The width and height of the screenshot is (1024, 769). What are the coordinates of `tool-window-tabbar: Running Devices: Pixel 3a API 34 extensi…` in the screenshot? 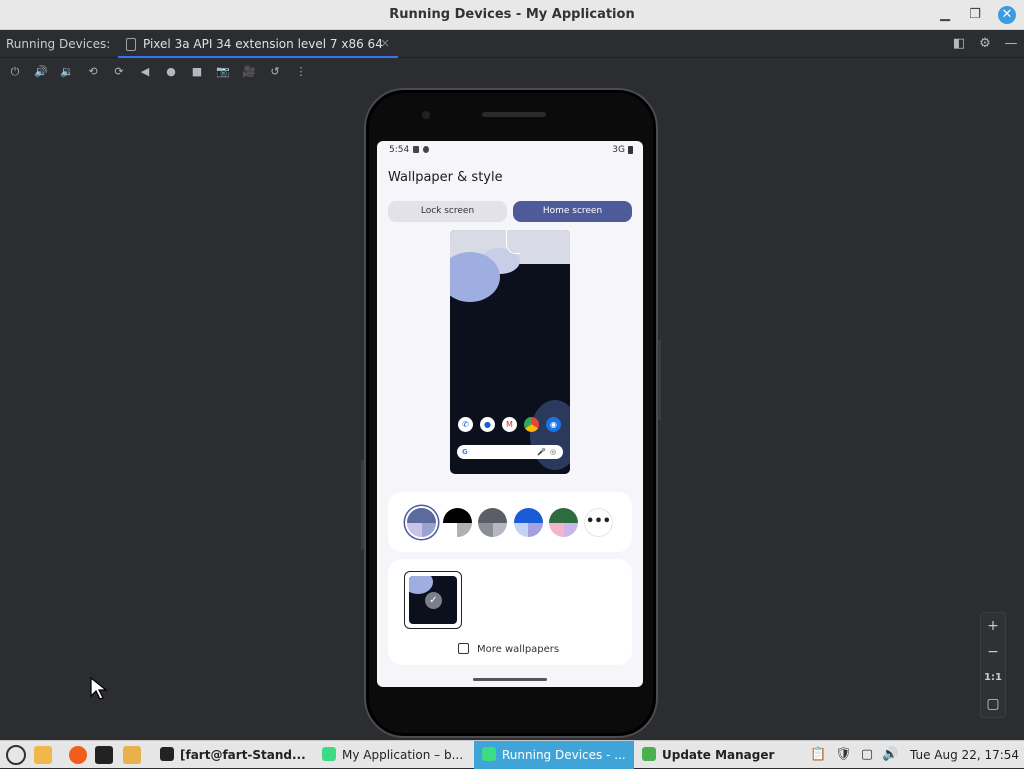 It's located at (512, 44).